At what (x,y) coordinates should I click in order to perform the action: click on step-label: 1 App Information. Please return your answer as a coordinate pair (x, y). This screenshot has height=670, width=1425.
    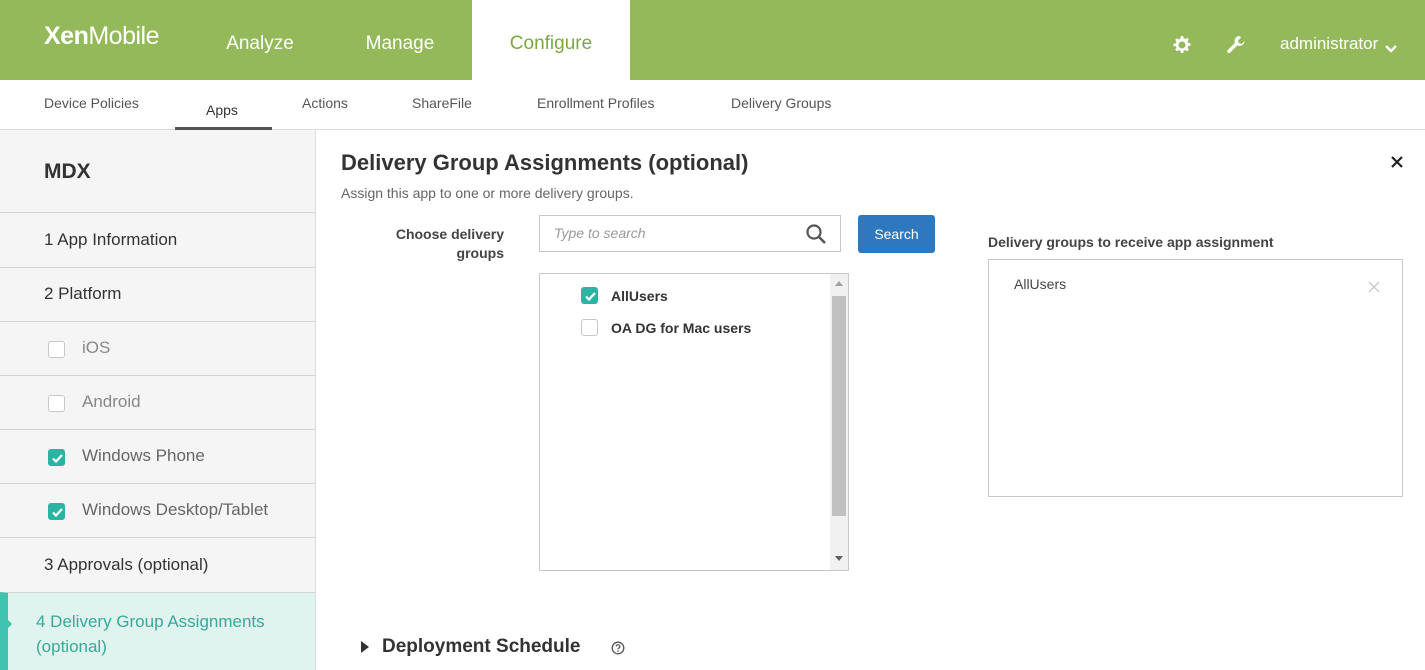
    Looking at the image, I should click on (111, 239).